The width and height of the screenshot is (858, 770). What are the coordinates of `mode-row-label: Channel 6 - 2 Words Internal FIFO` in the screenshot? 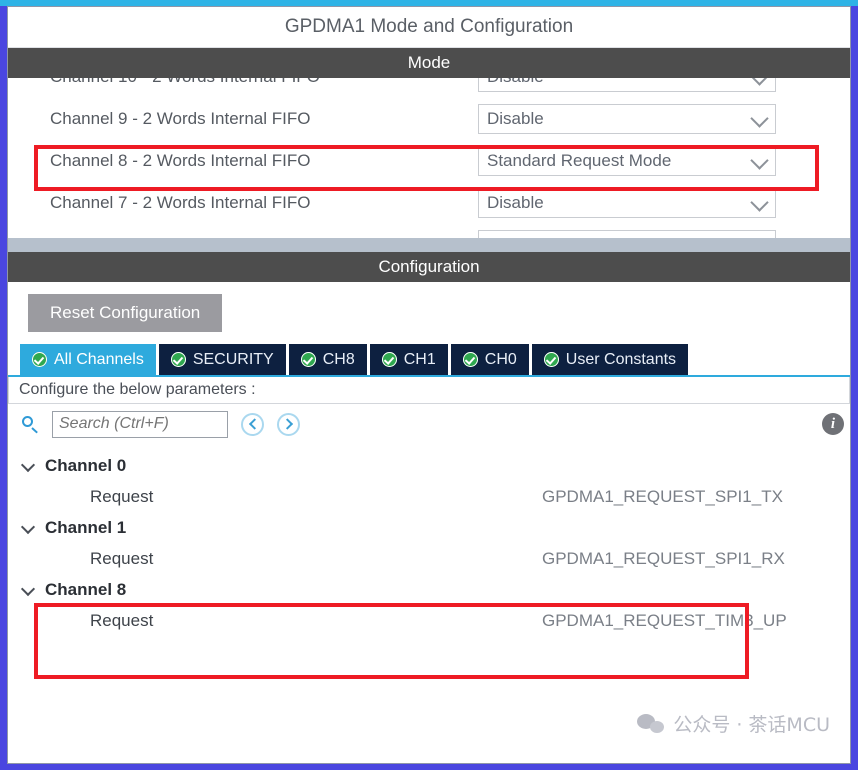 It's located at (243, 236).